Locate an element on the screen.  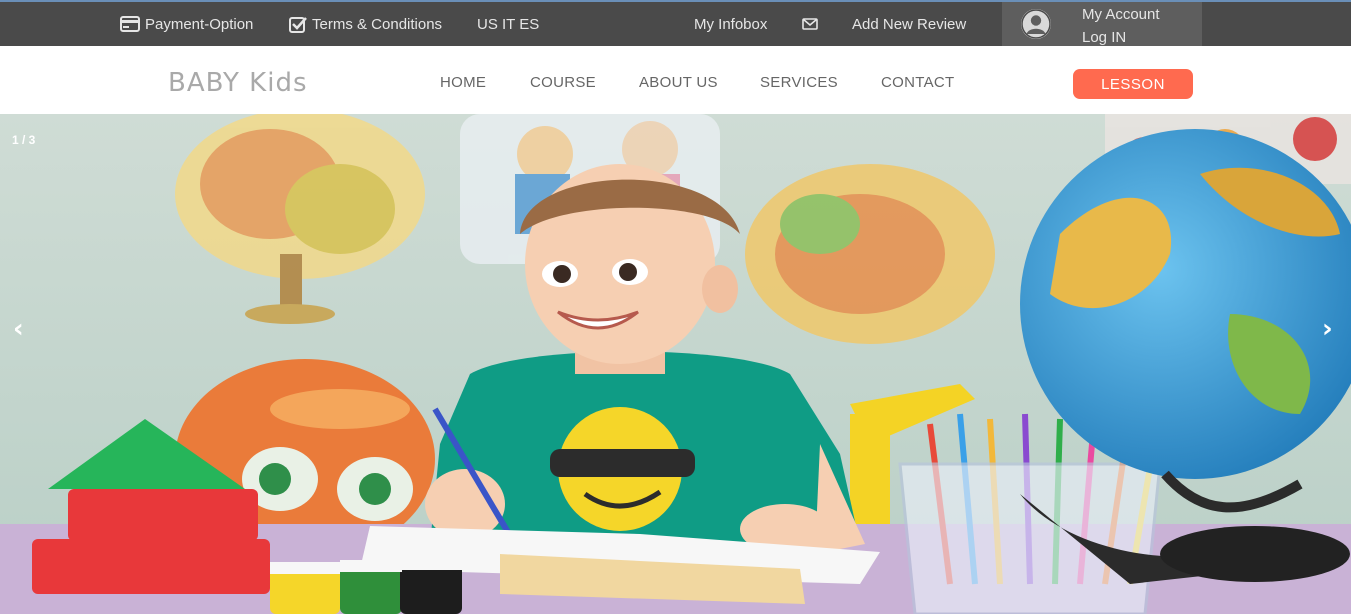
add-new-review-link: Add New Review is located at coordinates (909, 24).